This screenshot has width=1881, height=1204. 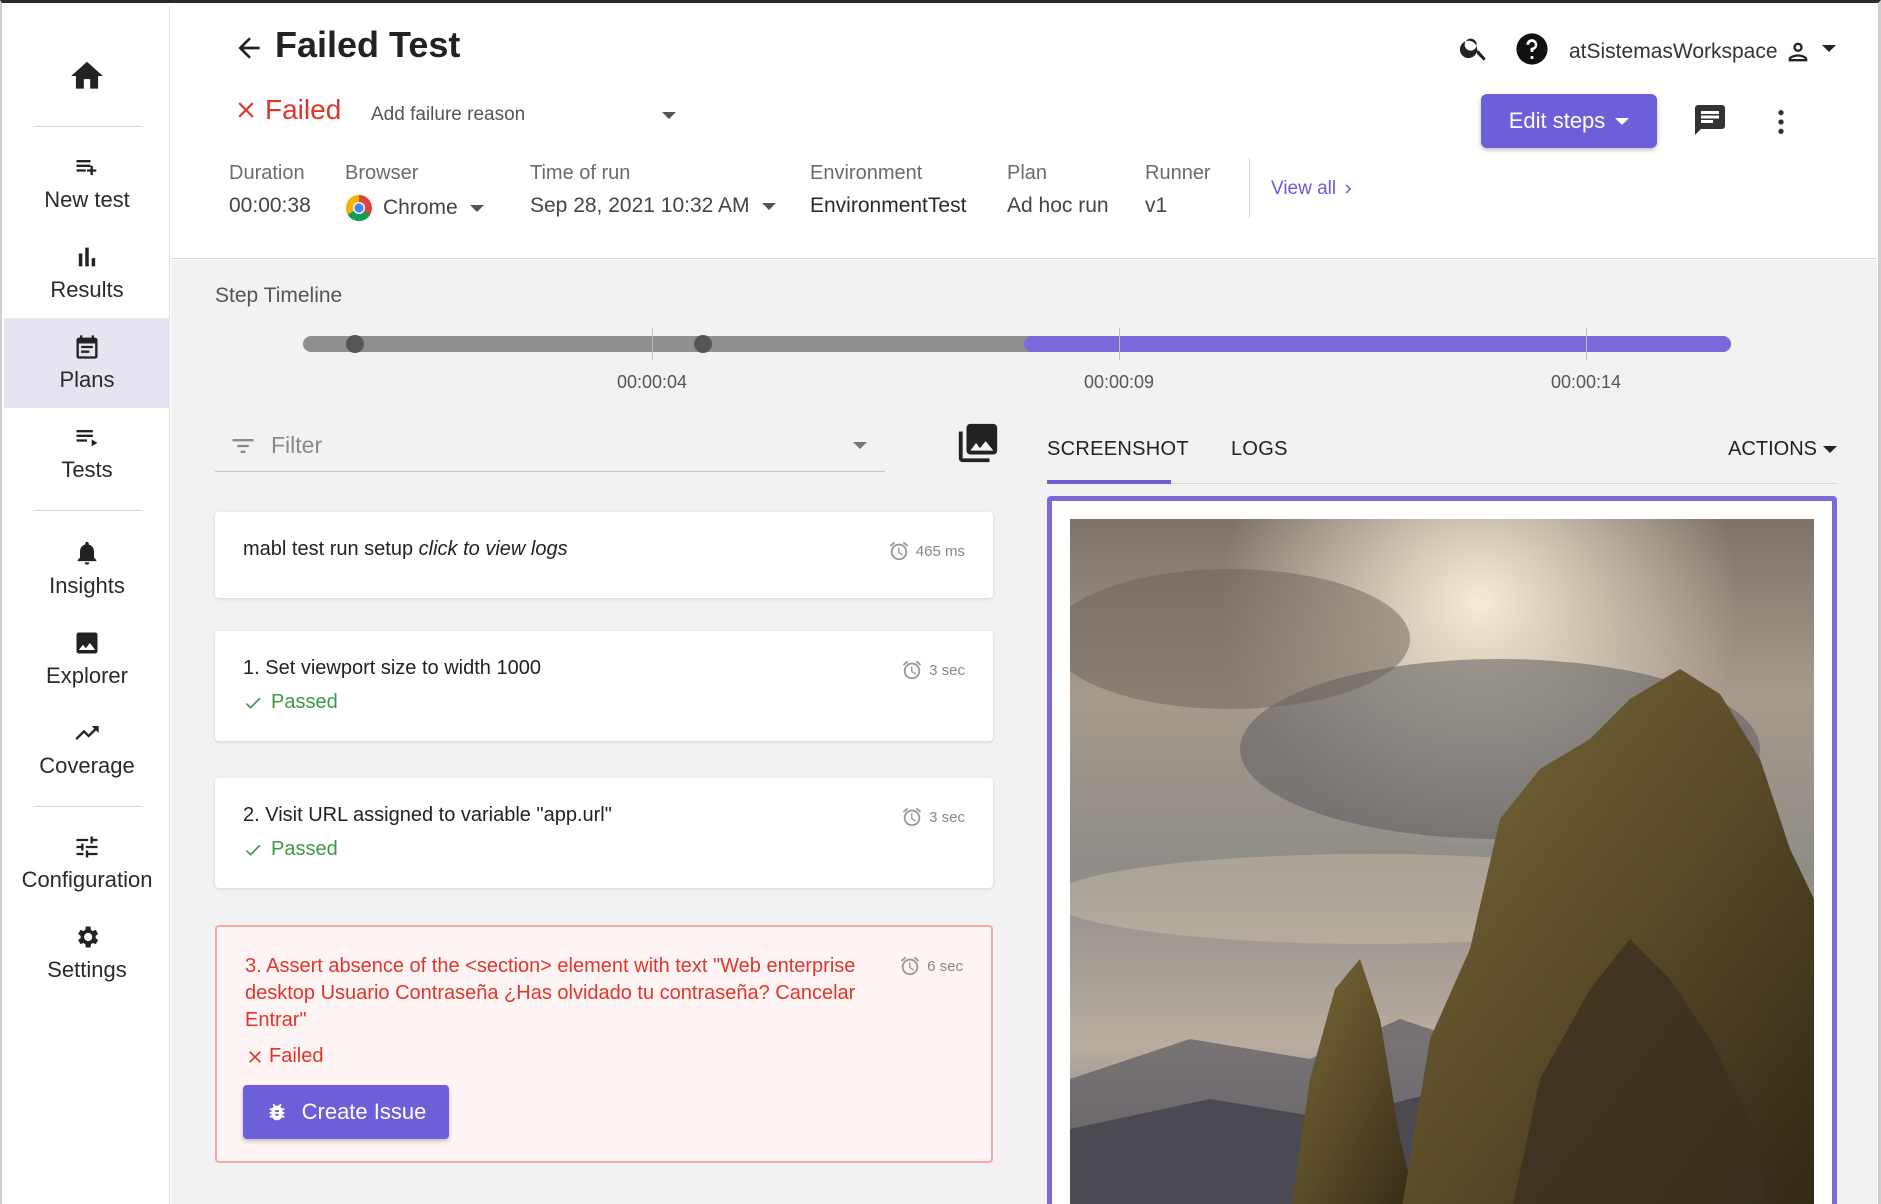 What do you see at coordinates (279, 295) in the screenshot?
I see `step-timeline-label: Step Timeline` at bounding box center [279, 295].